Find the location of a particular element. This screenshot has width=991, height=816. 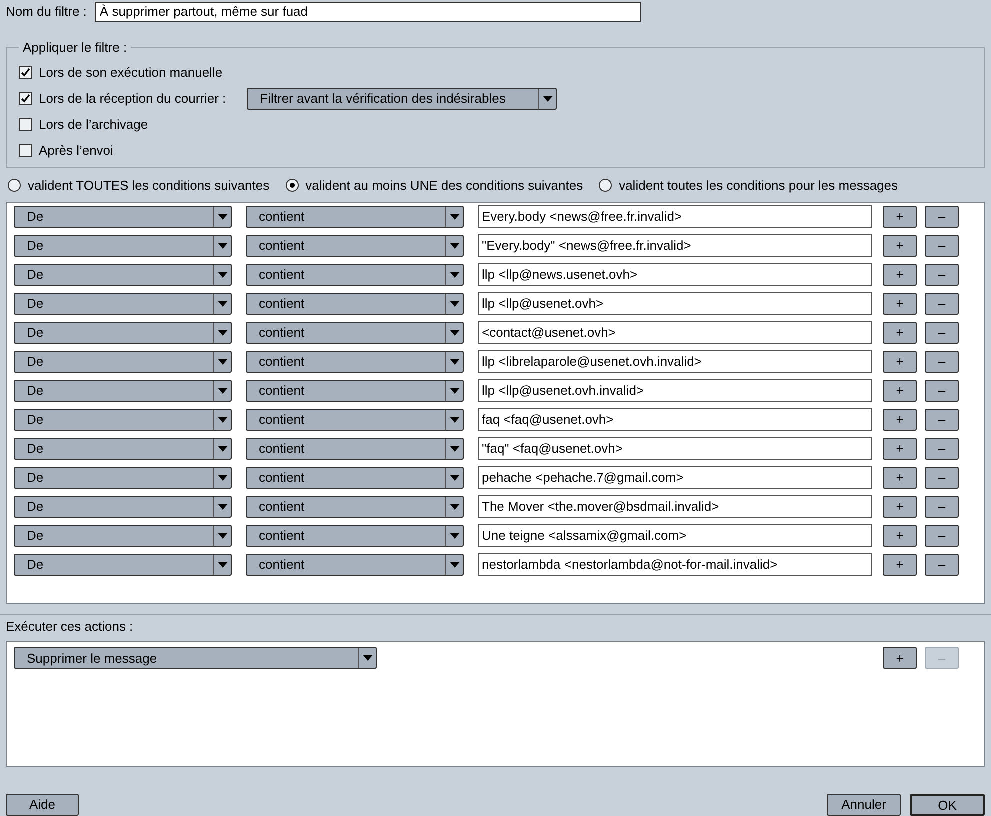

checkbox-label: Lors de son exécution manuelle is located at coordinates (131, 73).